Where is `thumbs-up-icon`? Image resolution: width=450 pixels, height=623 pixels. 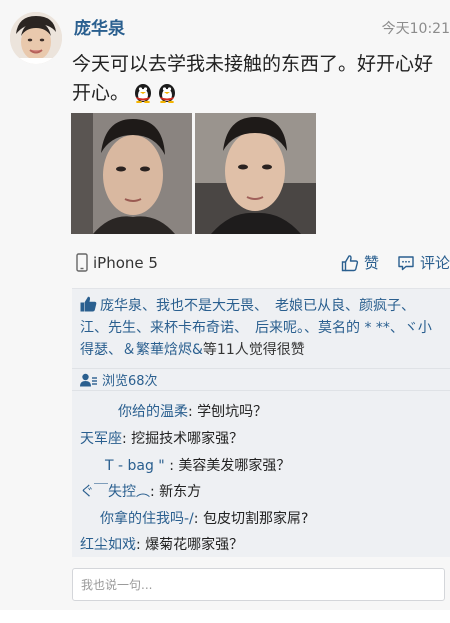
thumbs-up-icon is located at coordinates (350, 262).